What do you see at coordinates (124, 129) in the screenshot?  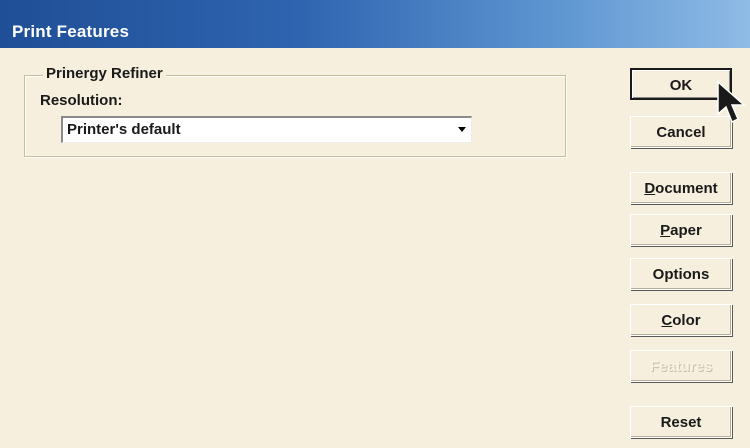 I see `resolution-select-value: Printer's default` at bounding box center [124, 129].